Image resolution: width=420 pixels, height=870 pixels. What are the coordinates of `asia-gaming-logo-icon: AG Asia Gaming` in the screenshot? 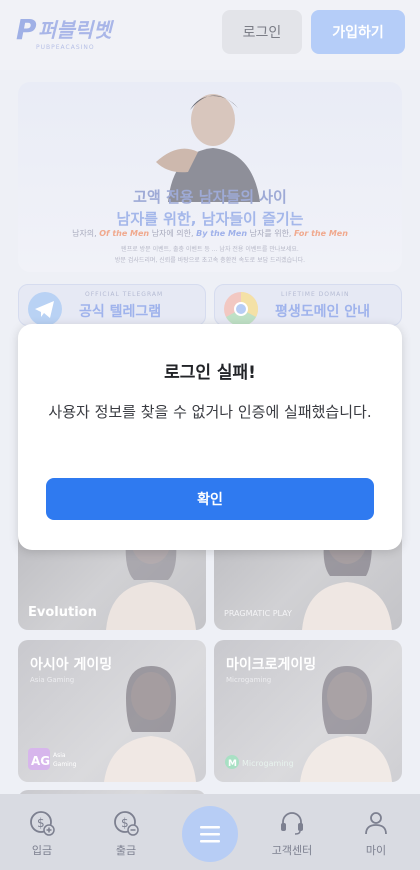 It's located at (52, 759).